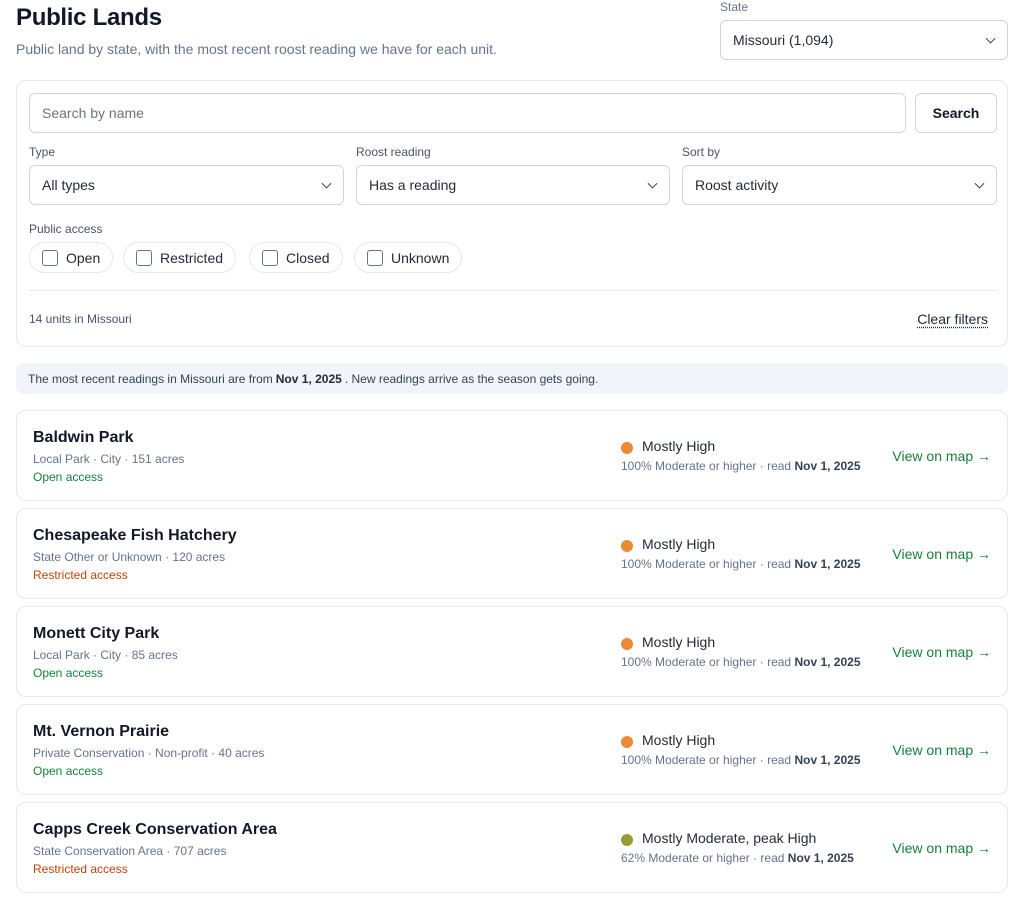 The height and width of the screenshot is (900, 1024). I want to click on access-chip-closed: Closed, so click(296, 257).